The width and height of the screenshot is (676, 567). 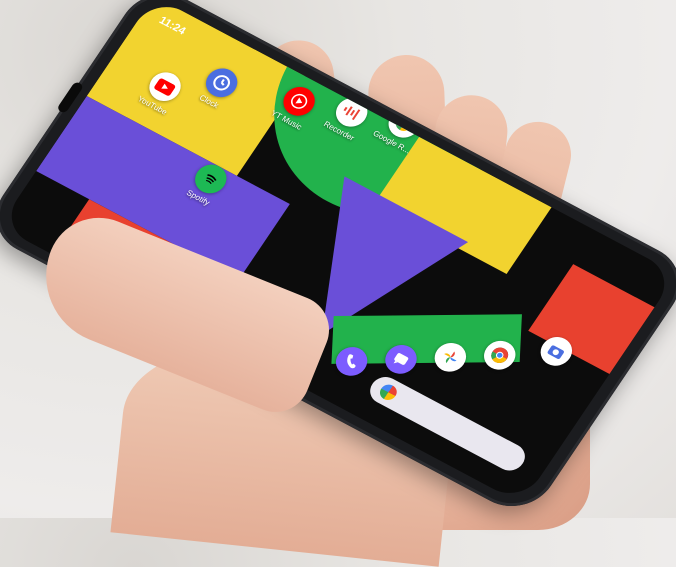 What do you see at coordinates (388, 392) in the screenshot?
I see `google-logo-icon` at bounding box center [388, 392].